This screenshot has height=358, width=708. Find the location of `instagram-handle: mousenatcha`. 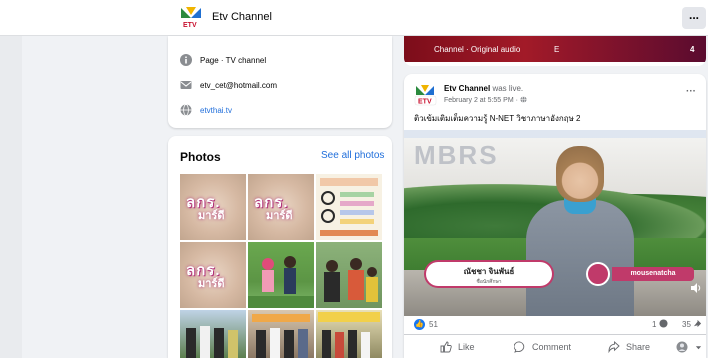

instagram-handle: mousenatcha is located at coordinates (653, 274).